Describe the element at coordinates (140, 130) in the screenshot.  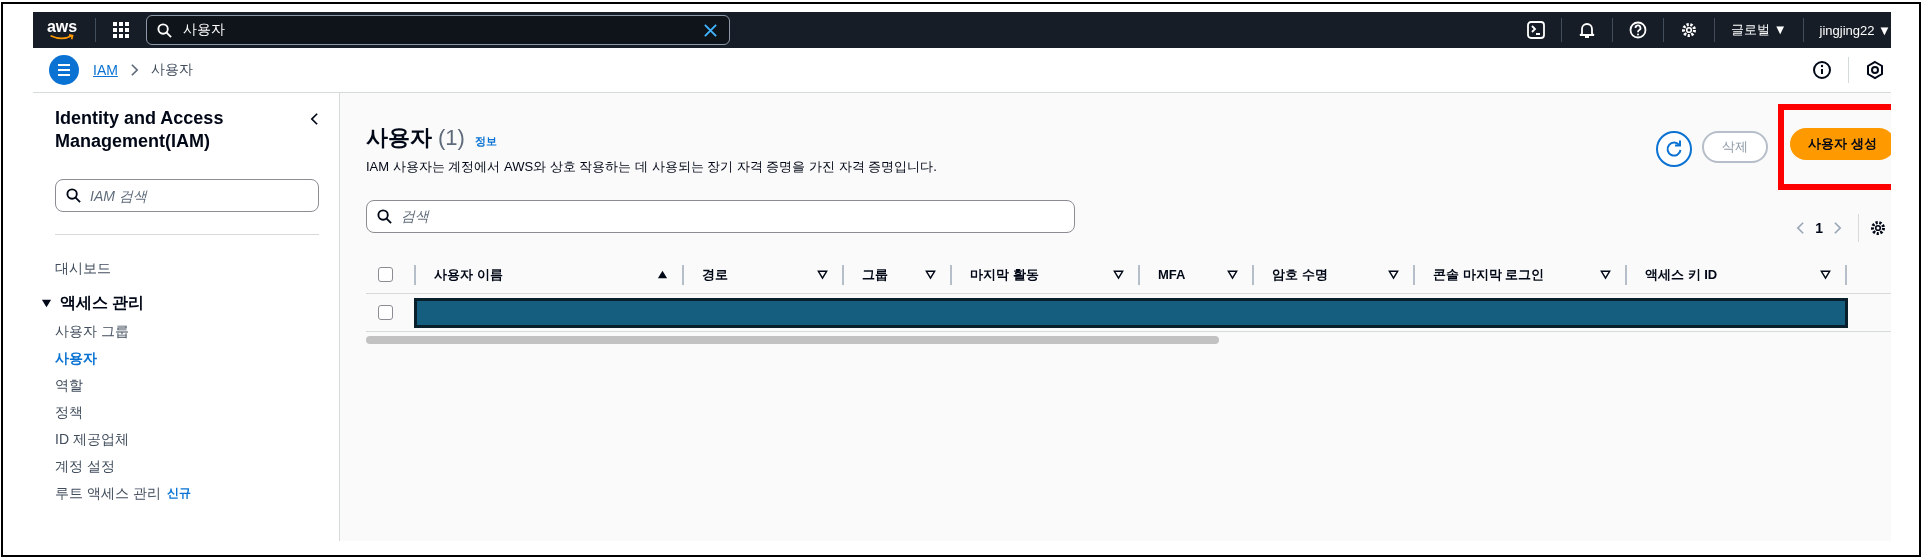
I see `sidebar-title: Identity and Access Management(IAM)` at that location.